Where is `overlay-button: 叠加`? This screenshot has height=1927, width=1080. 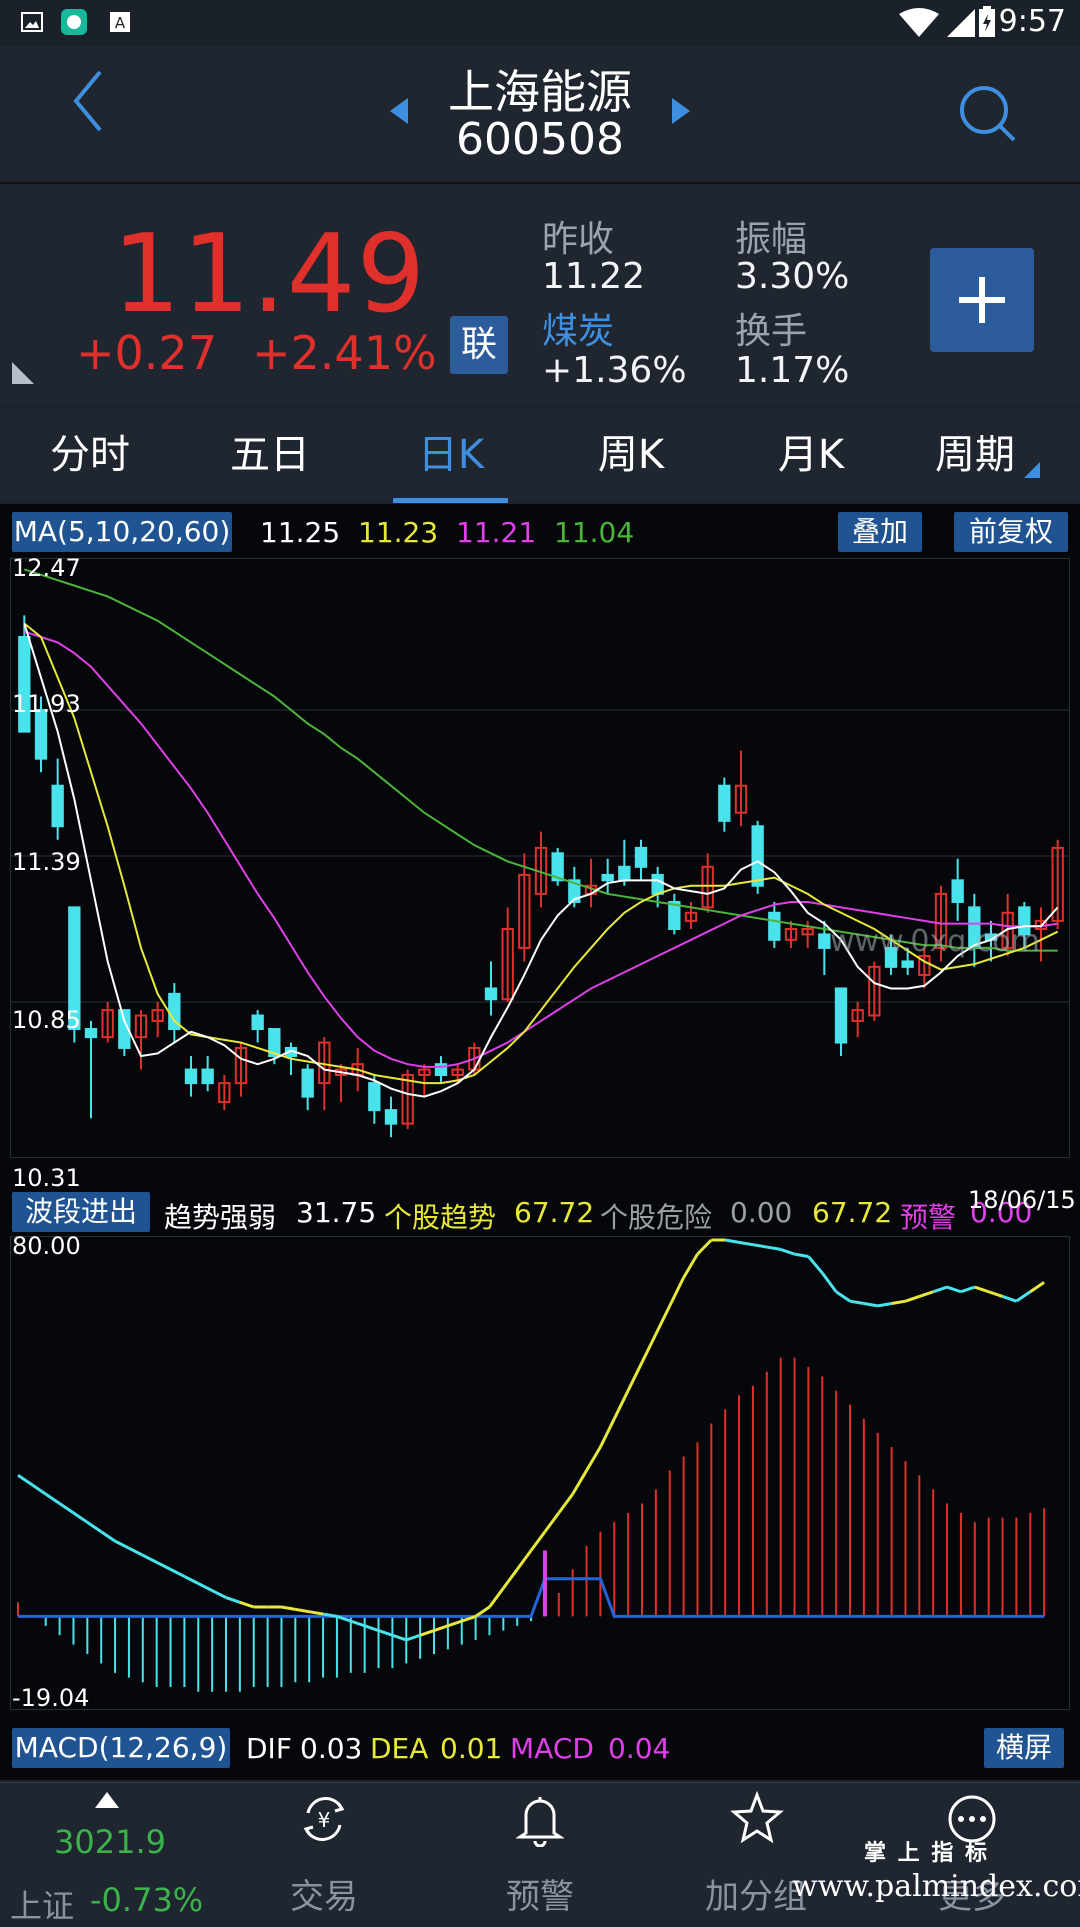 overlay-button: 叠加 is located at coordinates (880, 532).